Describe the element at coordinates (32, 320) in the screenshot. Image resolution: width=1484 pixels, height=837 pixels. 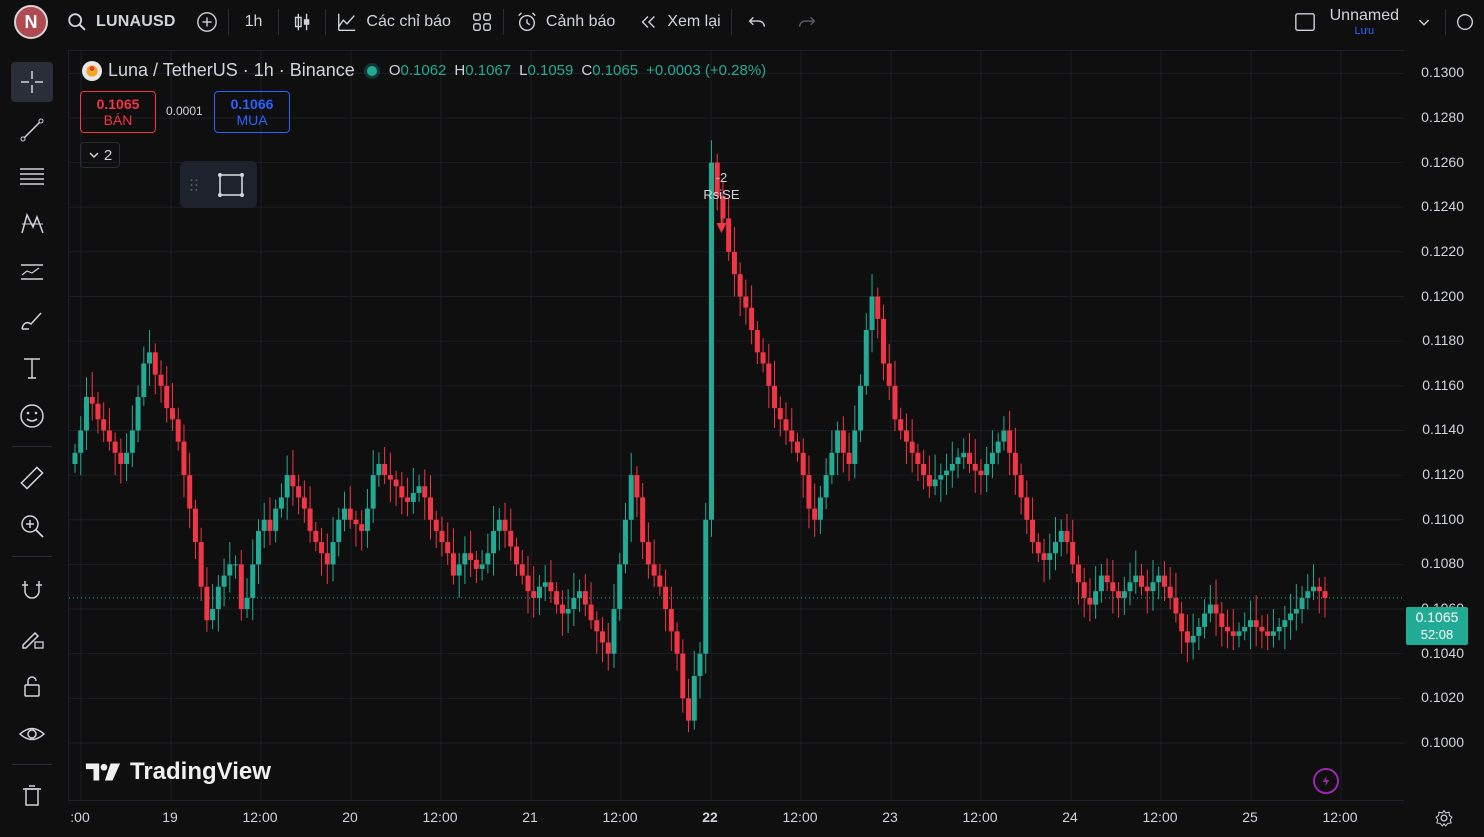
I see `brush-tool` at that location.